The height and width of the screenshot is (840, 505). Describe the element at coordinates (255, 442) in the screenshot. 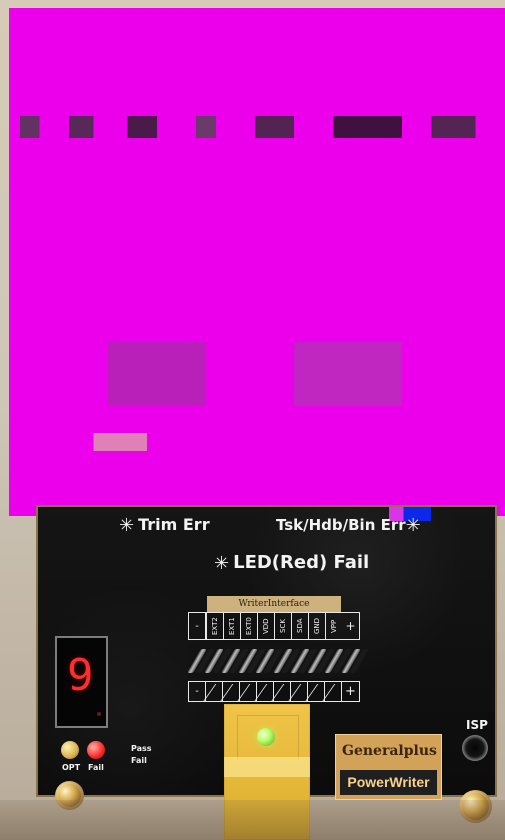

I see `image-artifact-row-low` at that location.